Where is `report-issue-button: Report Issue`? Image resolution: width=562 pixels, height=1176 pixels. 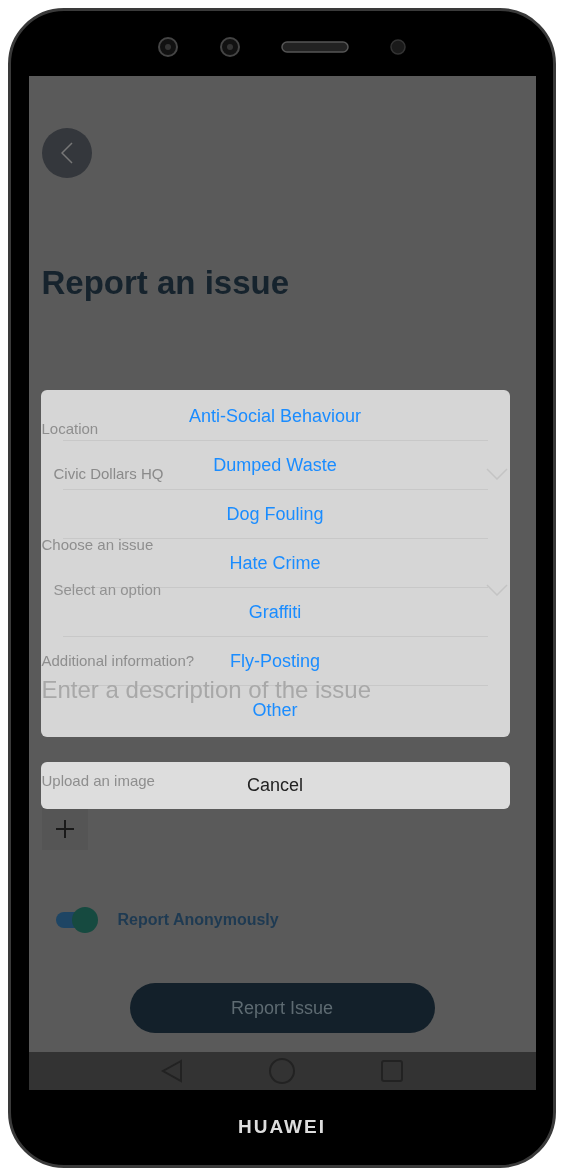
report-issue-button: Report Issue is located at coordinates (282, 1008).